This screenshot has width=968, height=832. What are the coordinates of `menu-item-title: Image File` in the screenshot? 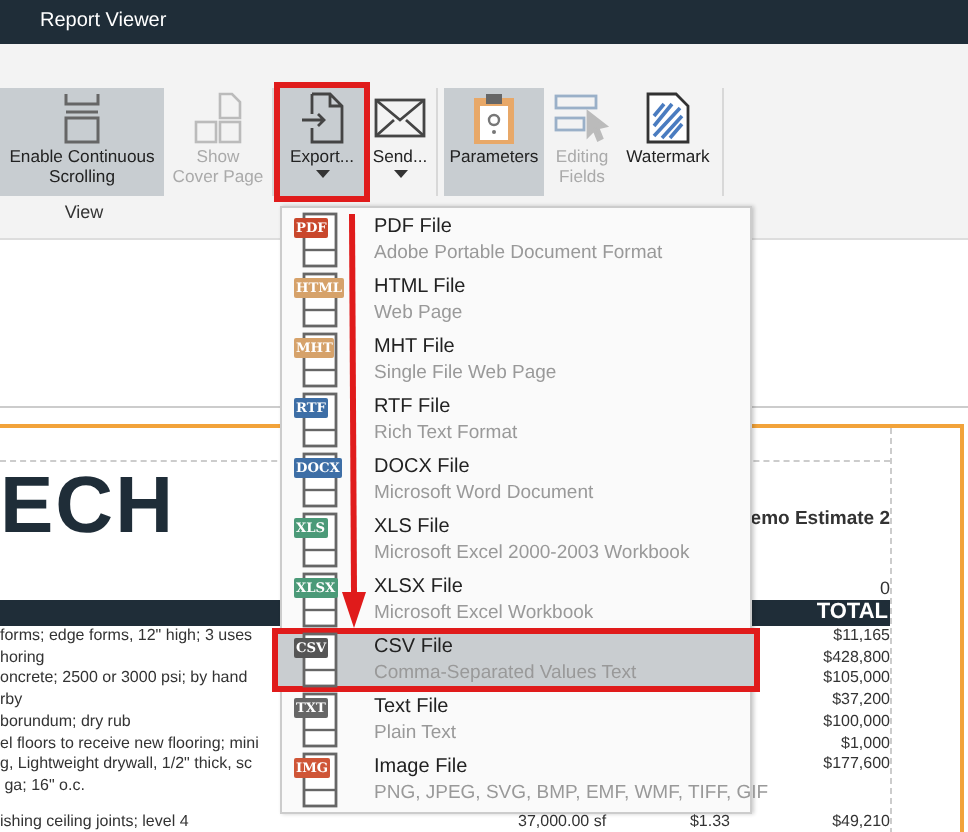 It's located at (421, 767).